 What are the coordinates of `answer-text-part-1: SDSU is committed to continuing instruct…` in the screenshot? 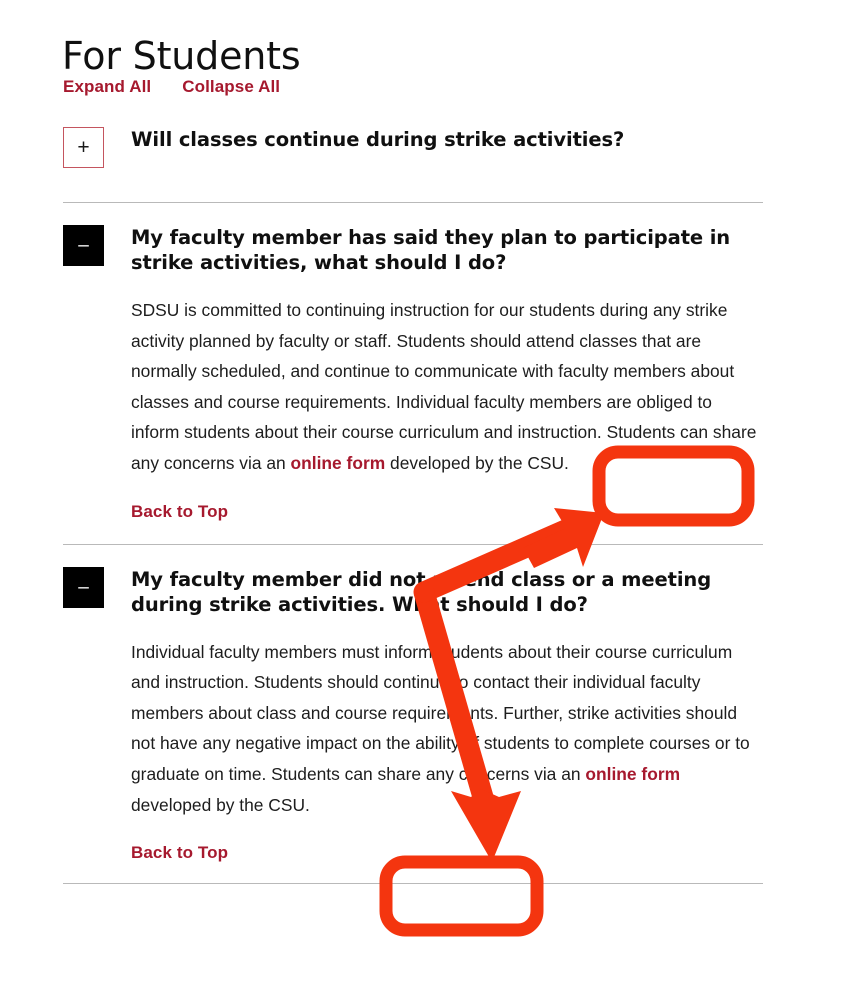 It's located at (444, 386).